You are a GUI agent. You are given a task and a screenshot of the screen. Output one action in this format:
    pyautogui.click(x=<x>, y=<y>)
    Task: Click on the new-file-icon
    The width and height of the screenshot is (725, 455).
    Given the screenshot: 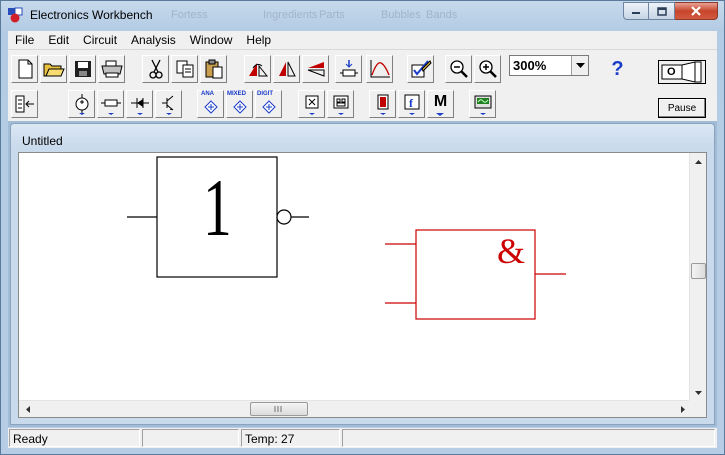 What is the action you would take?
    pyautogui.click(x=25, y=69)
    